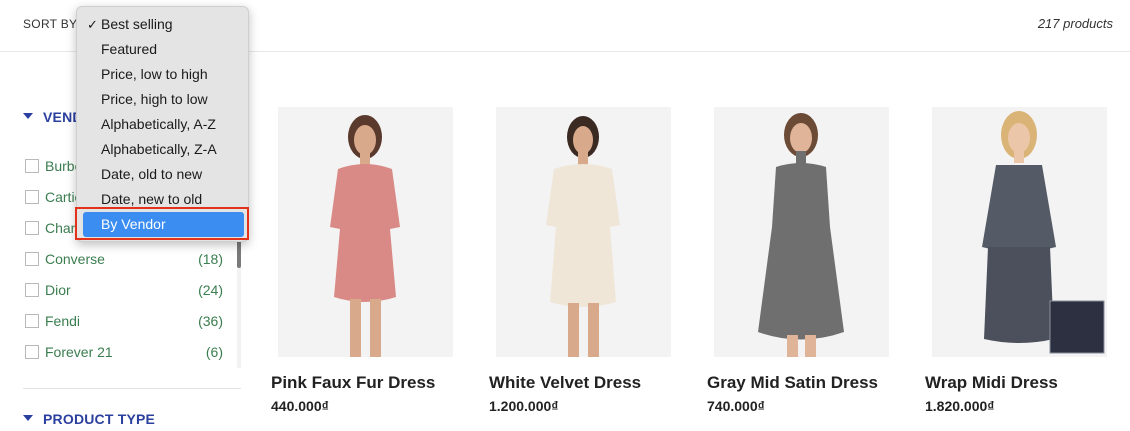 Image resolution: width=1130 pixels, height=431 pixels. What do you see at coordinates (565, 383) in the screenshot?
I see `product-title: White Velvet Dress` at bounding box center [565, 383].